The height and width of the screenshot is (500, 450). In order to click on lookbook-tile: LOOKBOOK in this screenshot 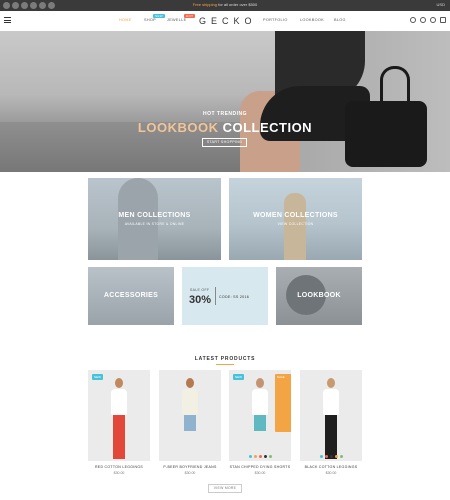, I will do `click(319, 296)`.